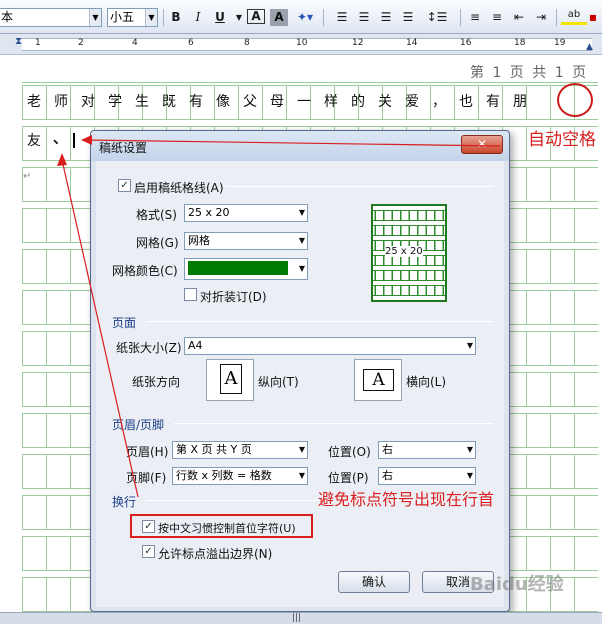  What do you see at coordinates (517, 584) in the screenshot?
I see `watermark: Baidu经验` at bounding box center [517, 584].